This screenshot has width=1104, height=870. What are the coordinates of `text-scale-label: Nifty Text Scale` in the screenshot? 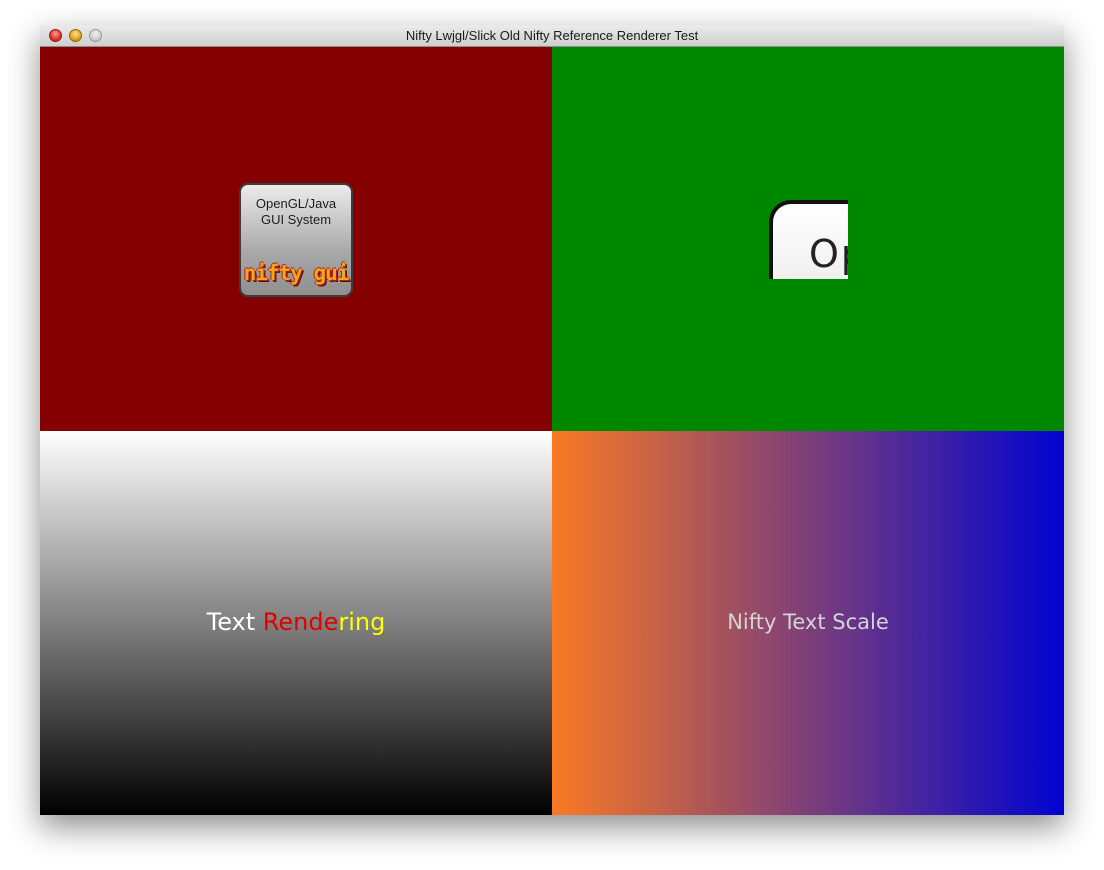 It's located at (808, 622).